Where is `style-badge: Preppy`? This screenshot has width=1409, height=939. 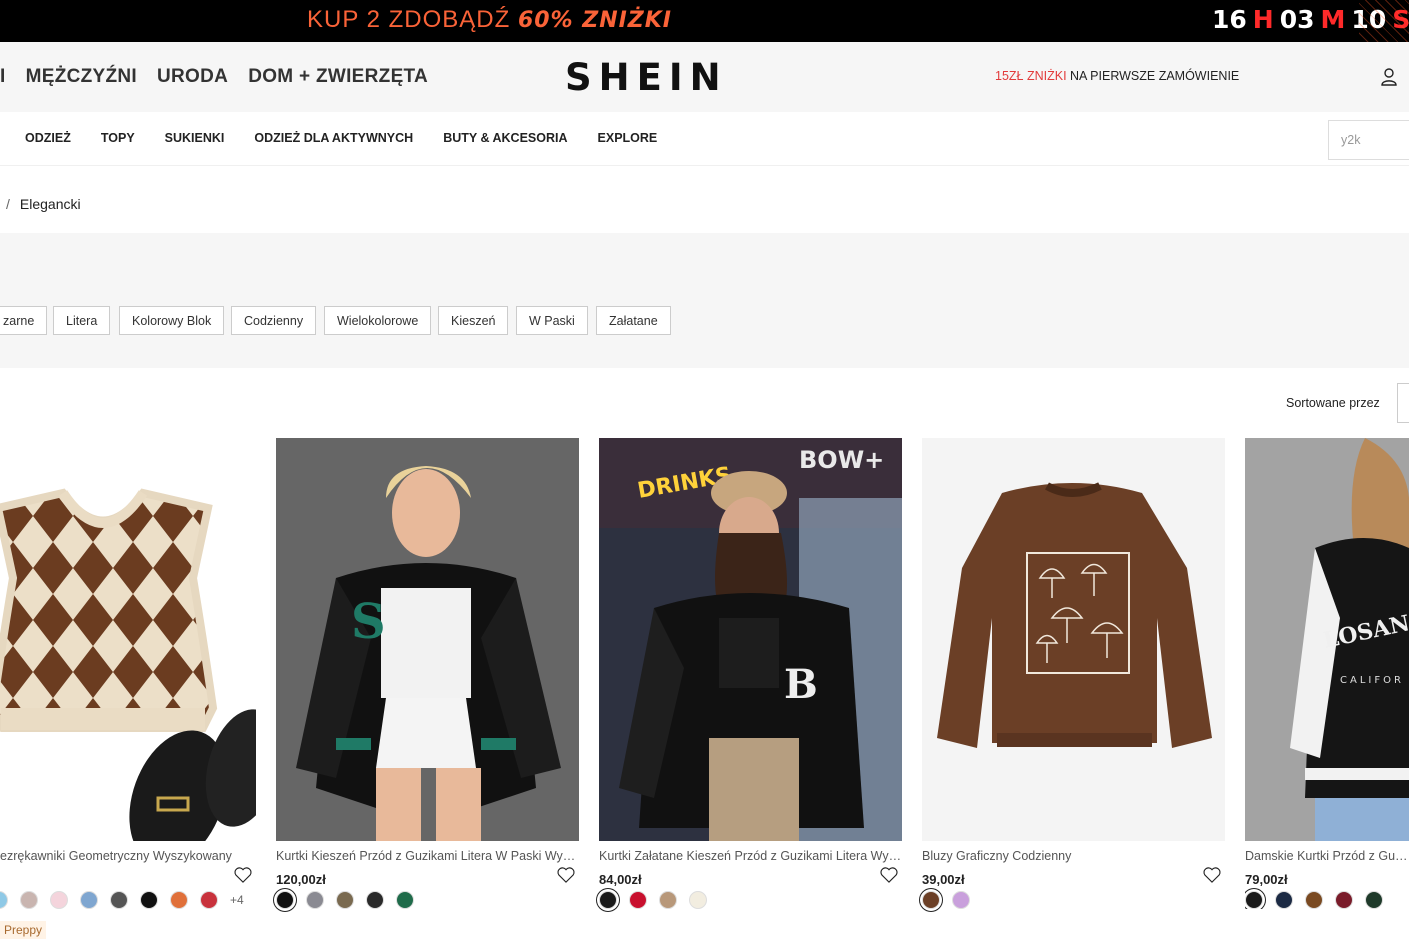 style-badge: Preppy is located at coordinates (23, 930).